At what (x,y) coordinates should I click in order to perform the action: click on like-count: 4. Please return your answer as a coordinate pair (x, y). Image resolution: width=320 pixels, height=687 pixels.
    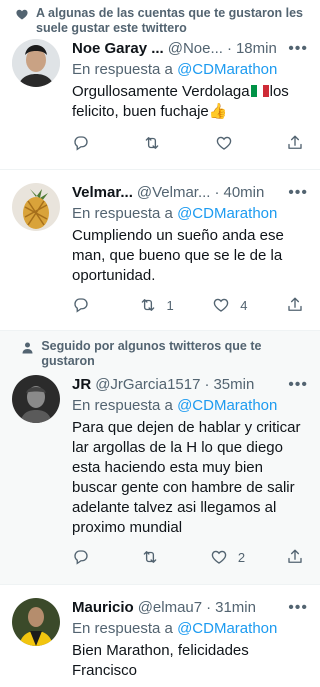
    Looking at the image, I should click on (244, 305).